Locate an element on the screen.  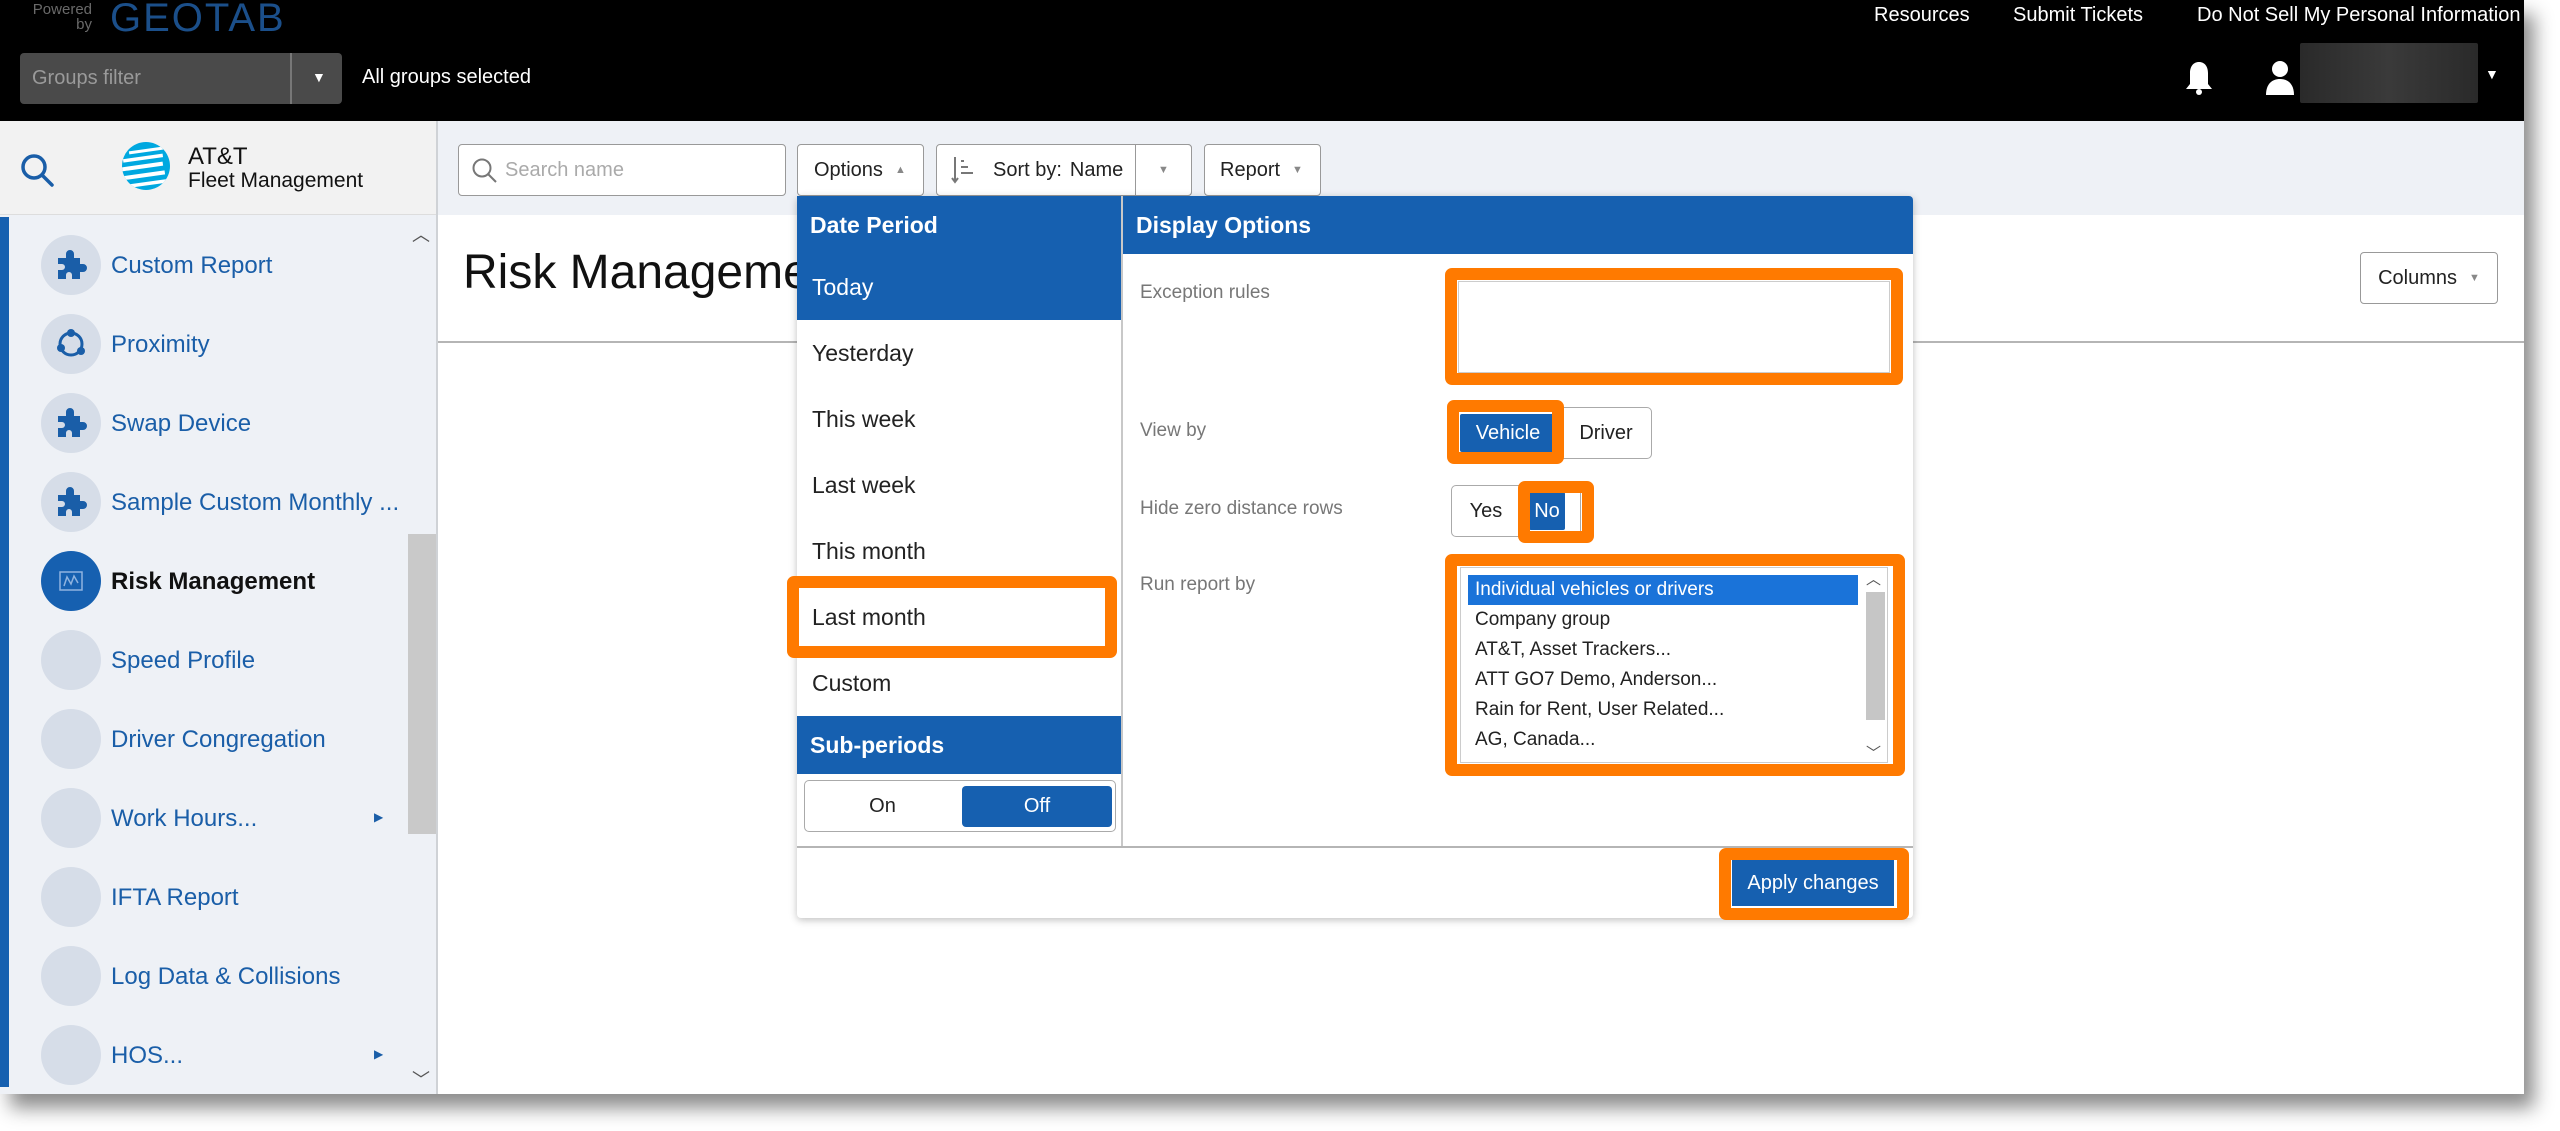
view-by-driver-button: Driver is located at coordinates (1606, 433).